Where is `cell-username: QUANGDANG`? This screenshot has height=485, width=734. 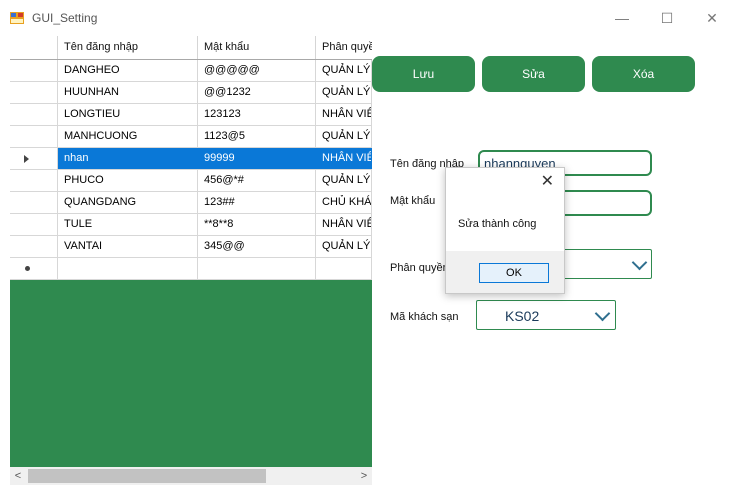 cell-username: QUANGDANG is located at coordinates (128, 202).